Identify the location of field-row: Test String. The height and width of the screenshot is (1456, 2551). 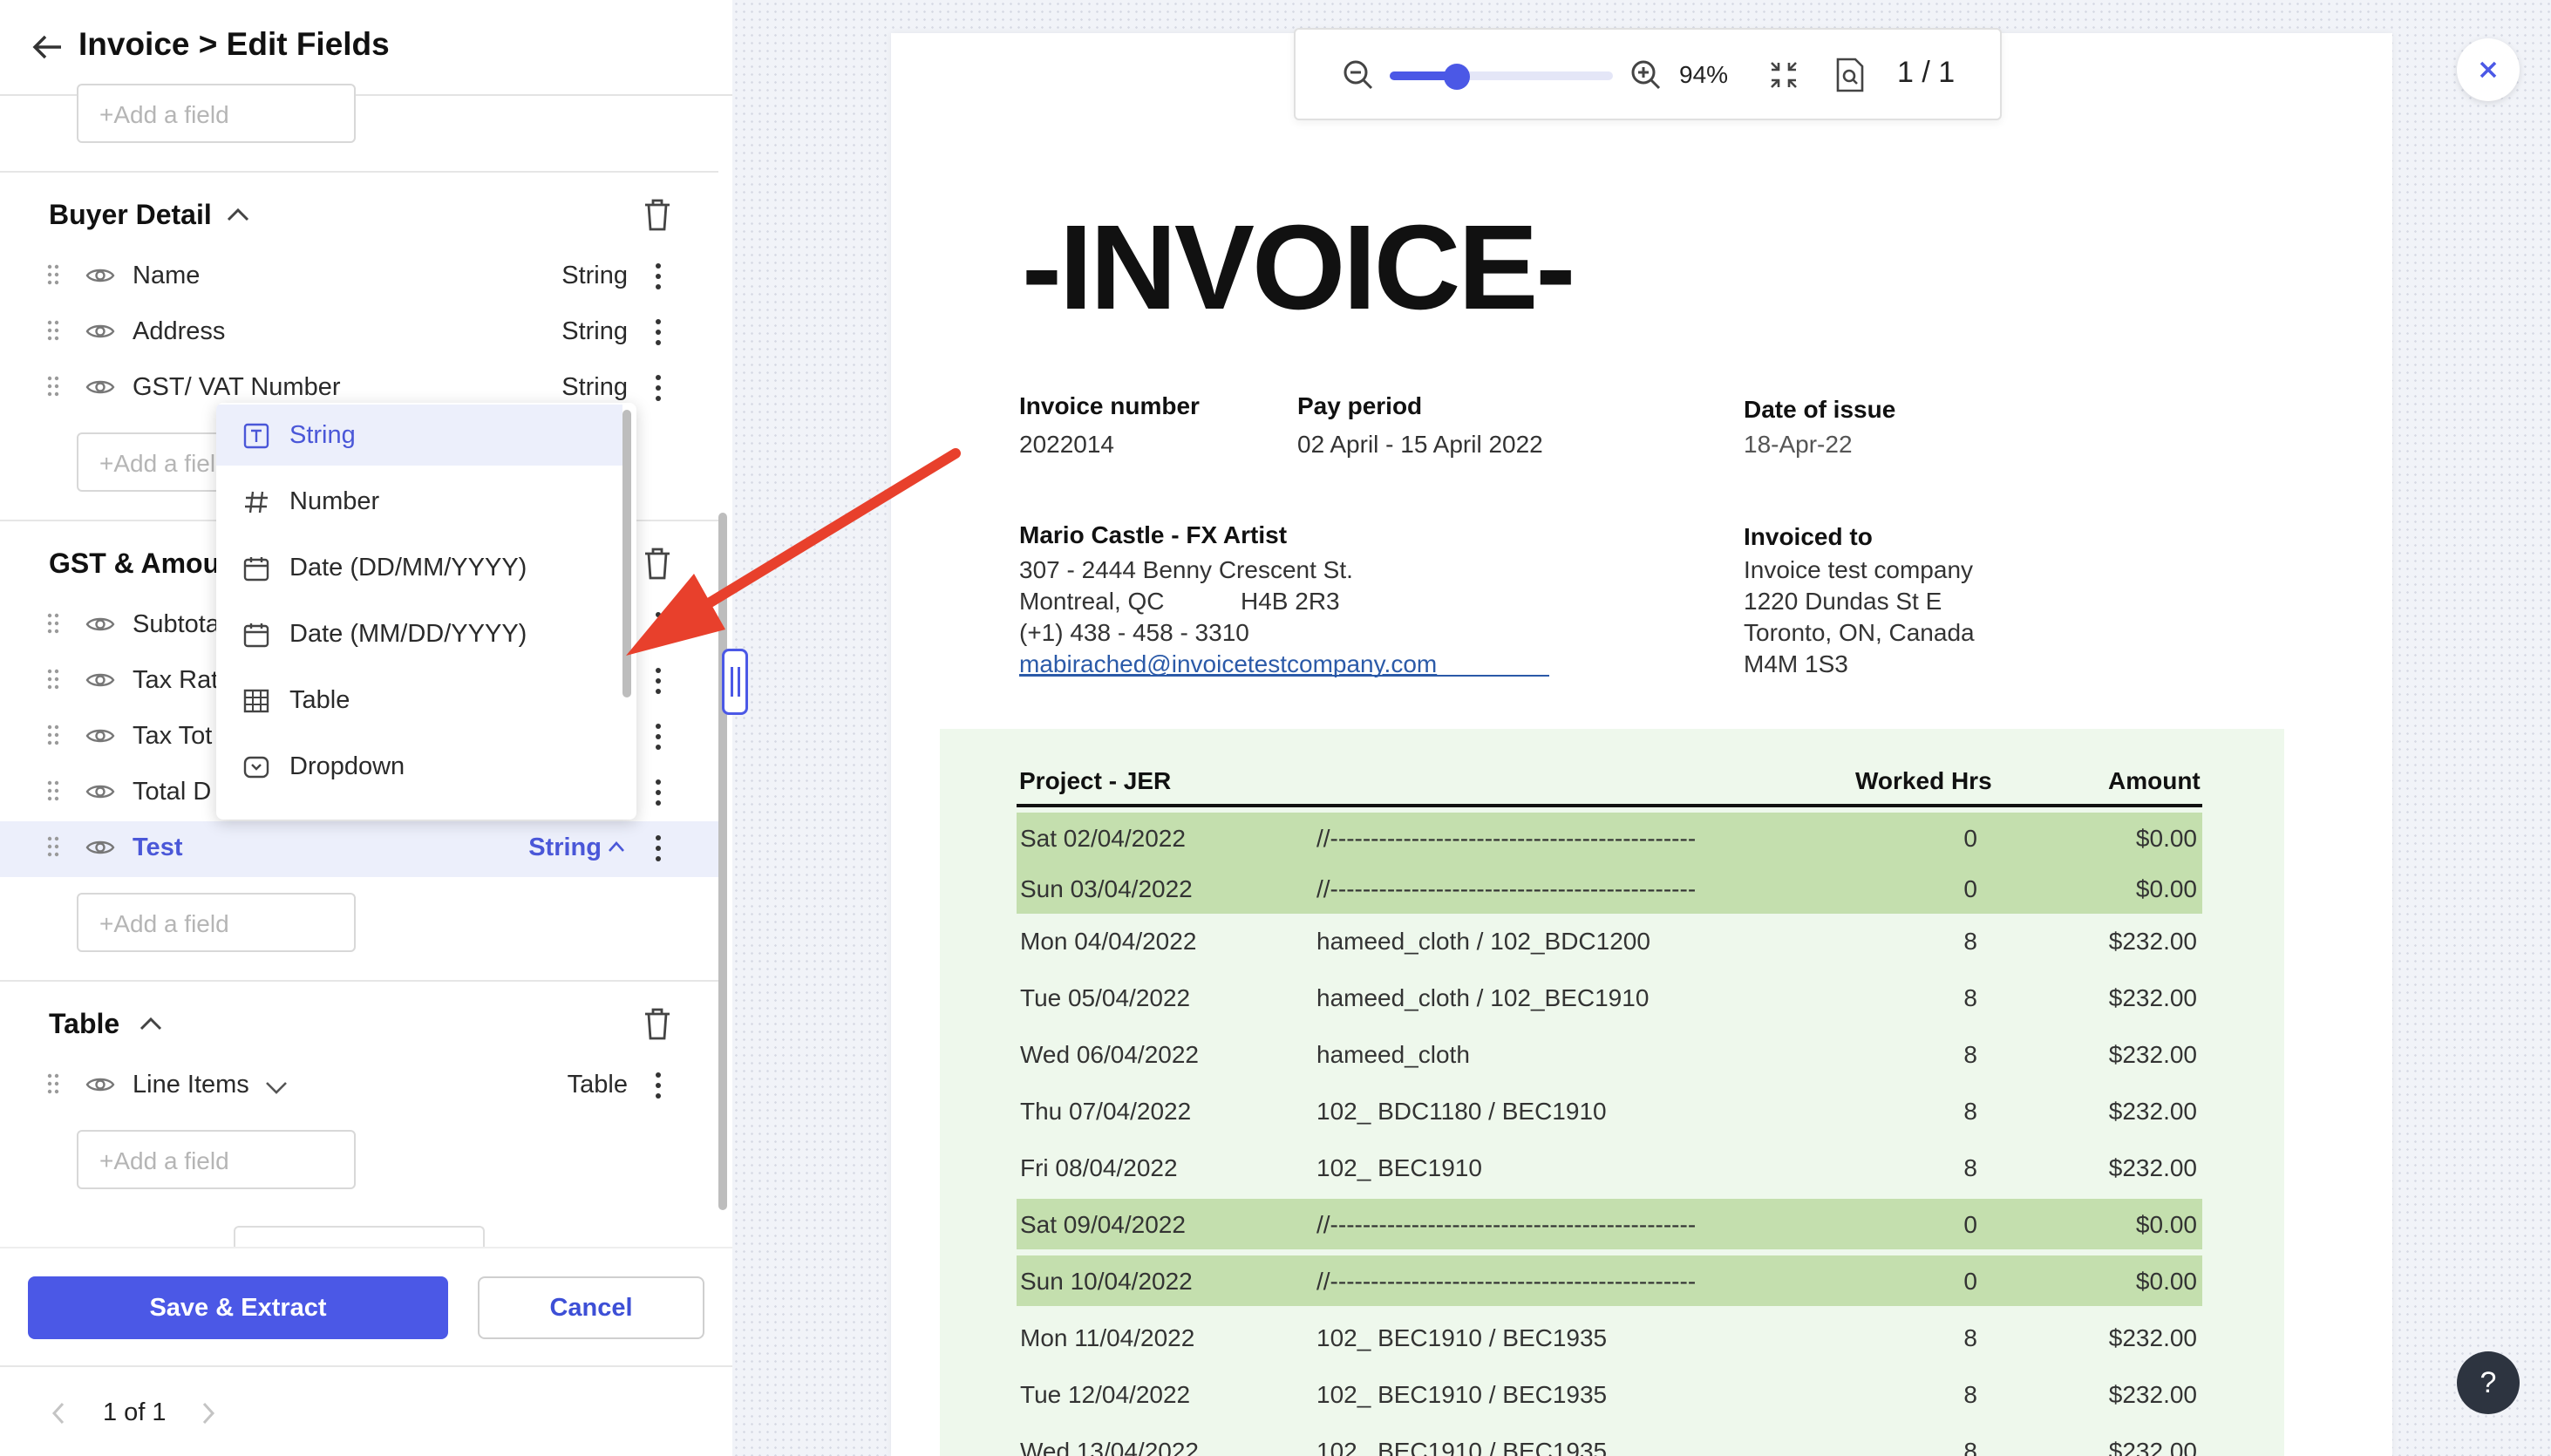
(359, 849).